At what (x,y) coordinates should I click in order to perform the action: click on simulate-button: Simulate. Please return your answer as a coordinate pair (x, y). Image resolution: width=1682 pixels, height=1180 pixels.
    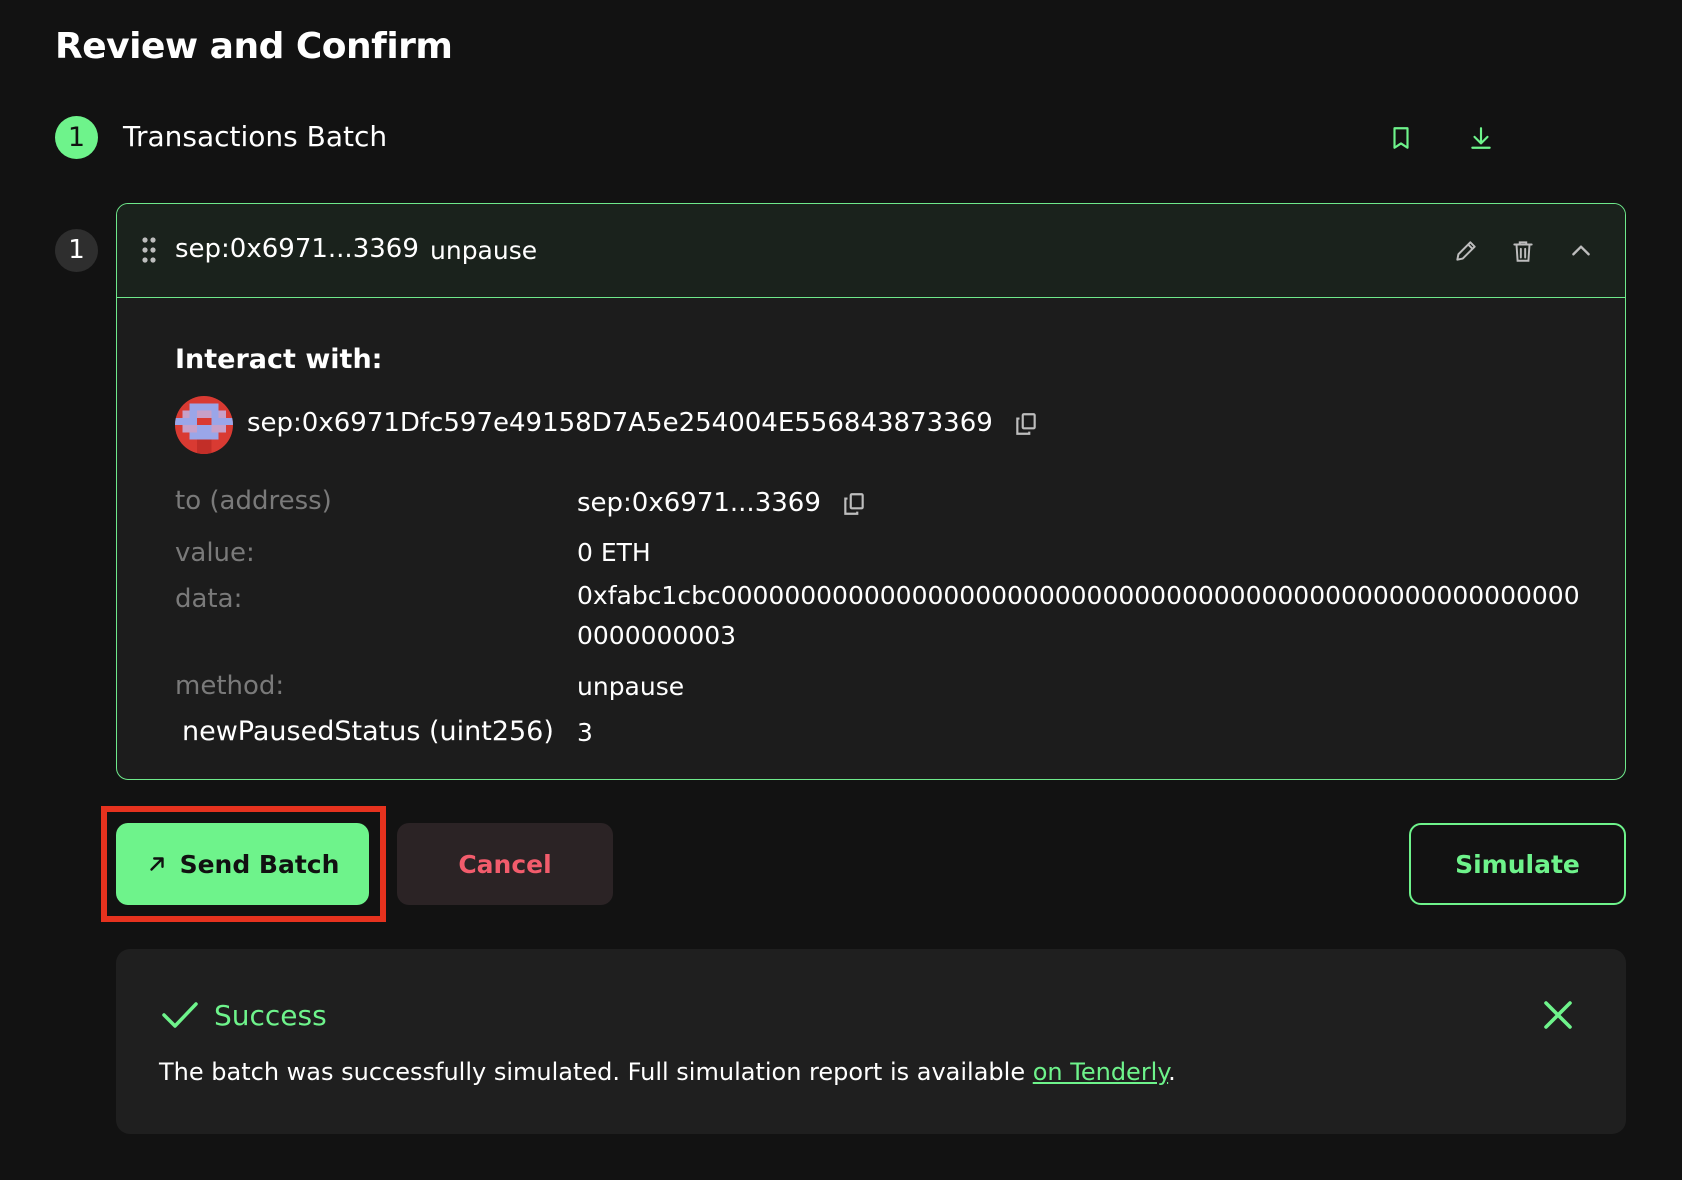
    Looking at the image, I should click on (1517, 864).